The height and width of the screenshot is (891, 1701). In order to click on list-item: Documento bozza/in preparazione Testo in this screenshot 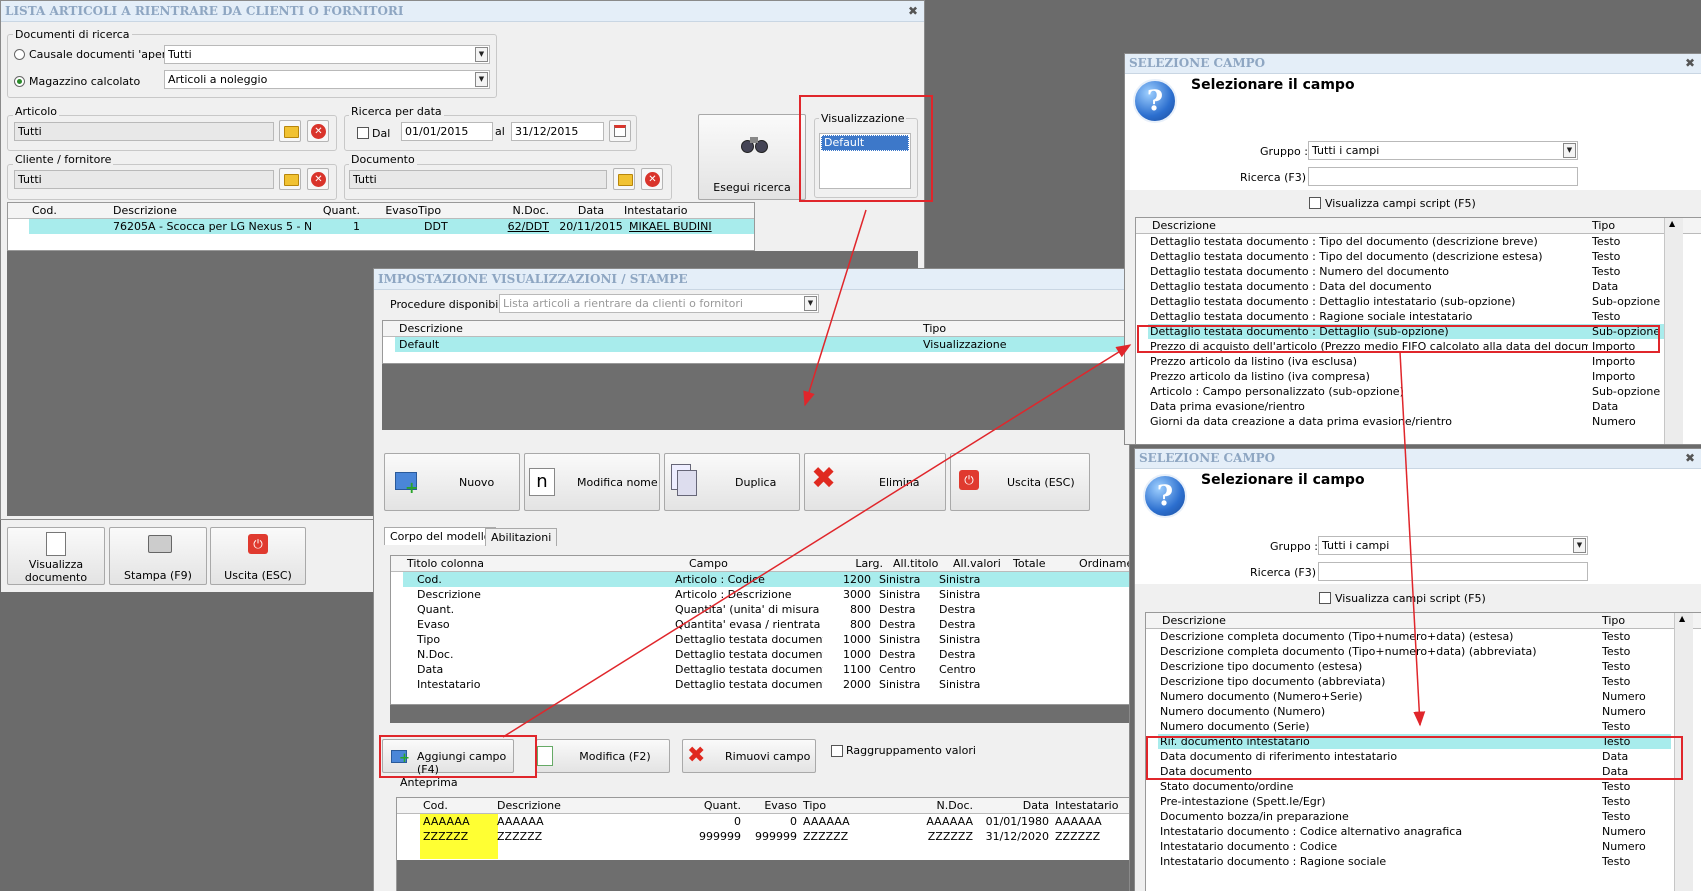, I will do `click(1414, 816)`.